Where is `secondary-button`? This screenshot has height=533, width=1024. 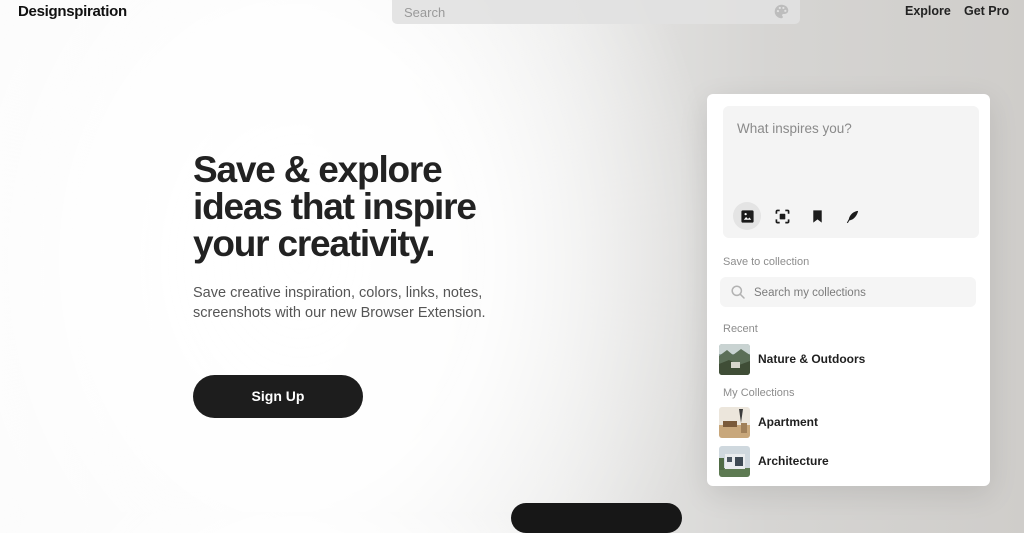 secondary-button is located at coordinates (596, 518).